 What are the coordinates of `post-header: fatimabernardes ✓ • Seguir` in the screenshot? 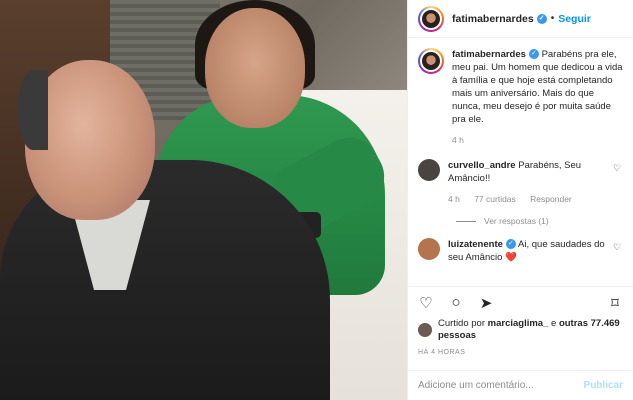 It's located at (520, 19).